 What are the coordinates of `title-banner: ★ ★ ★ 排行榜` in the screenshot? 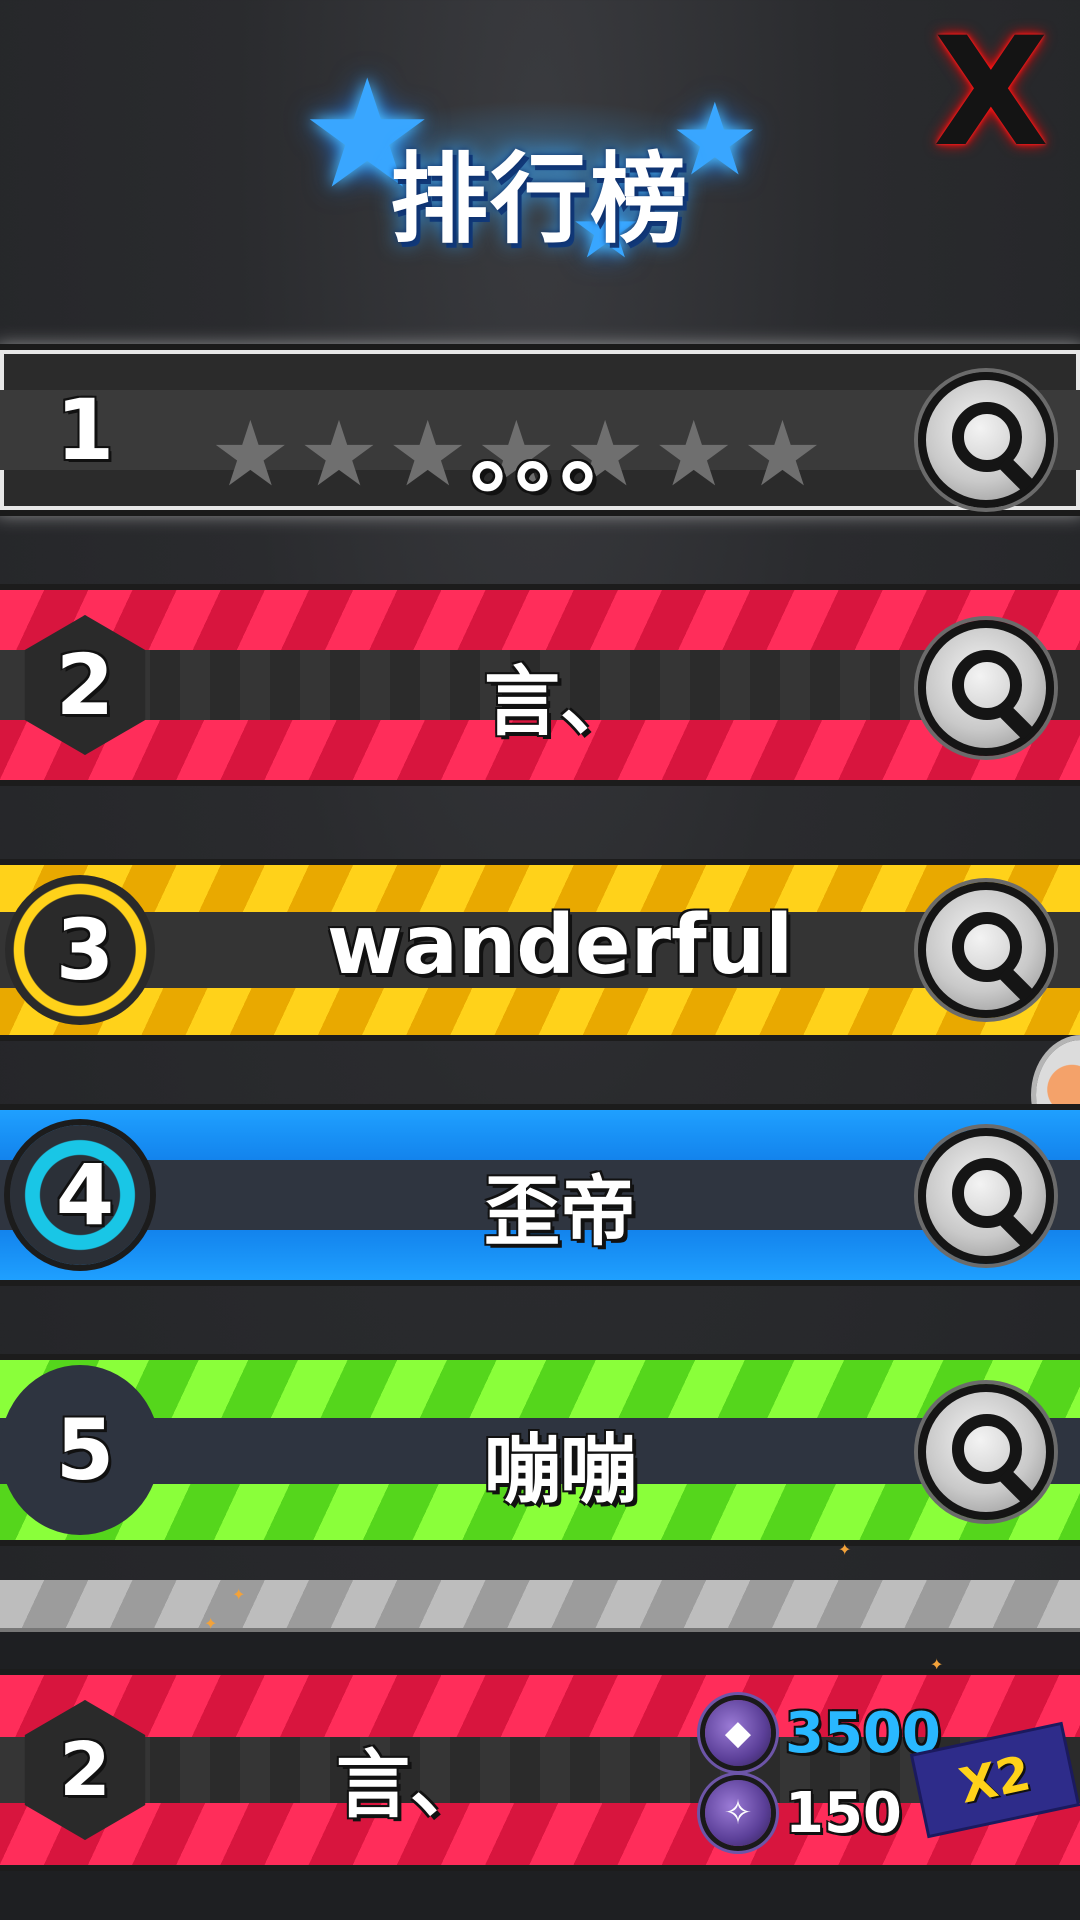 It's located at (540, 170).